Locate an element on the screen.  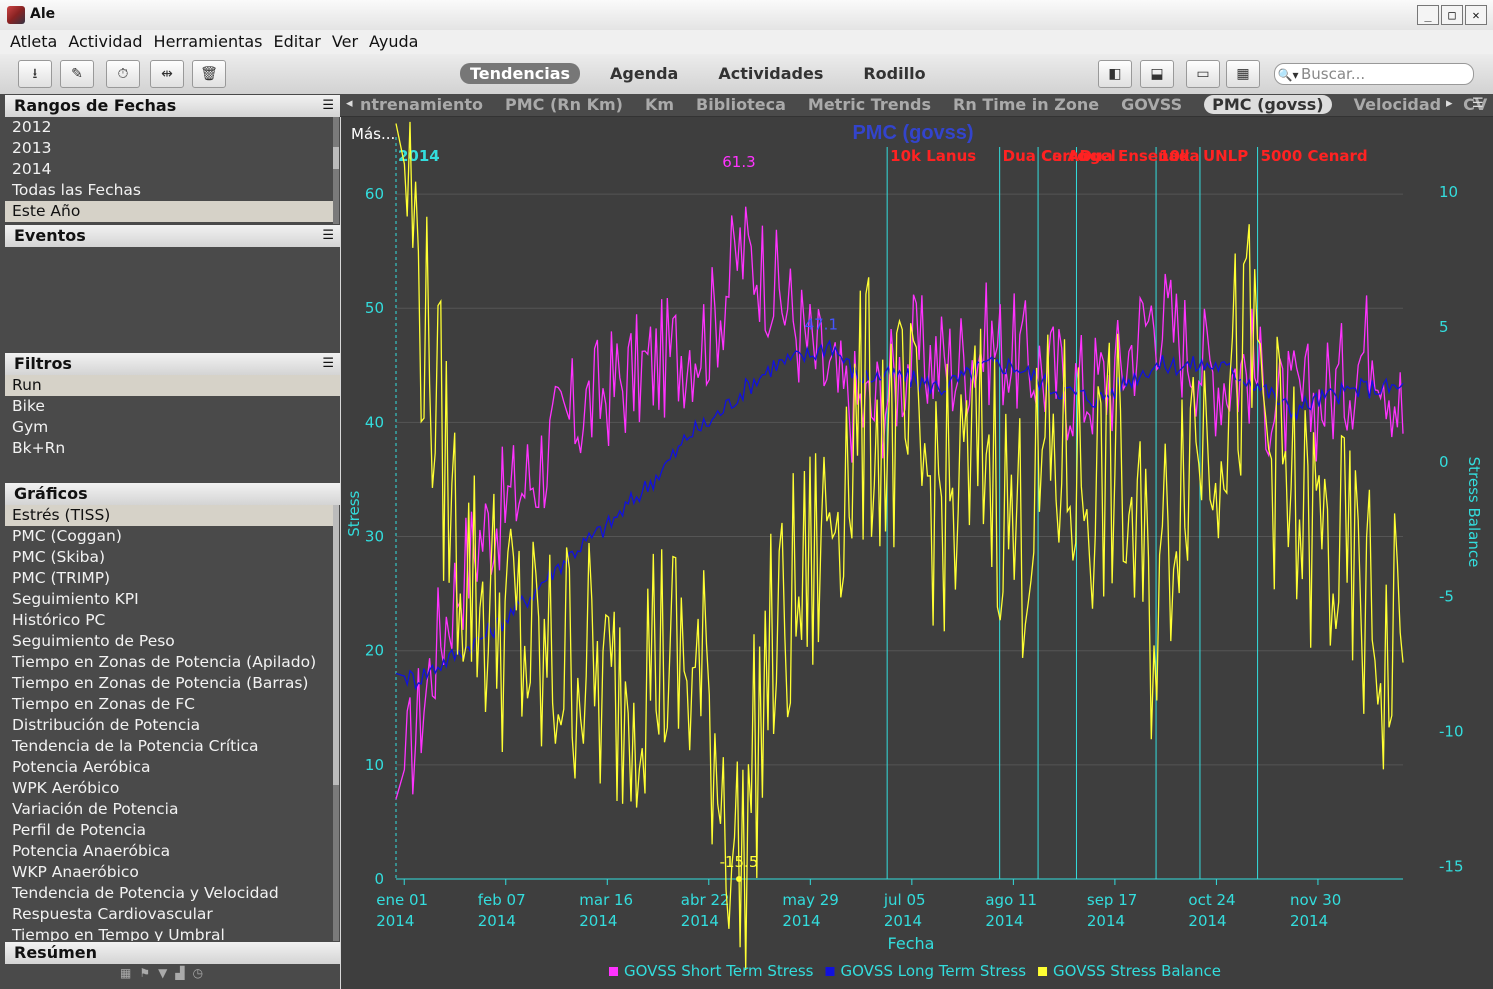
list-item: 2013 is located at coordinates (169, 148).